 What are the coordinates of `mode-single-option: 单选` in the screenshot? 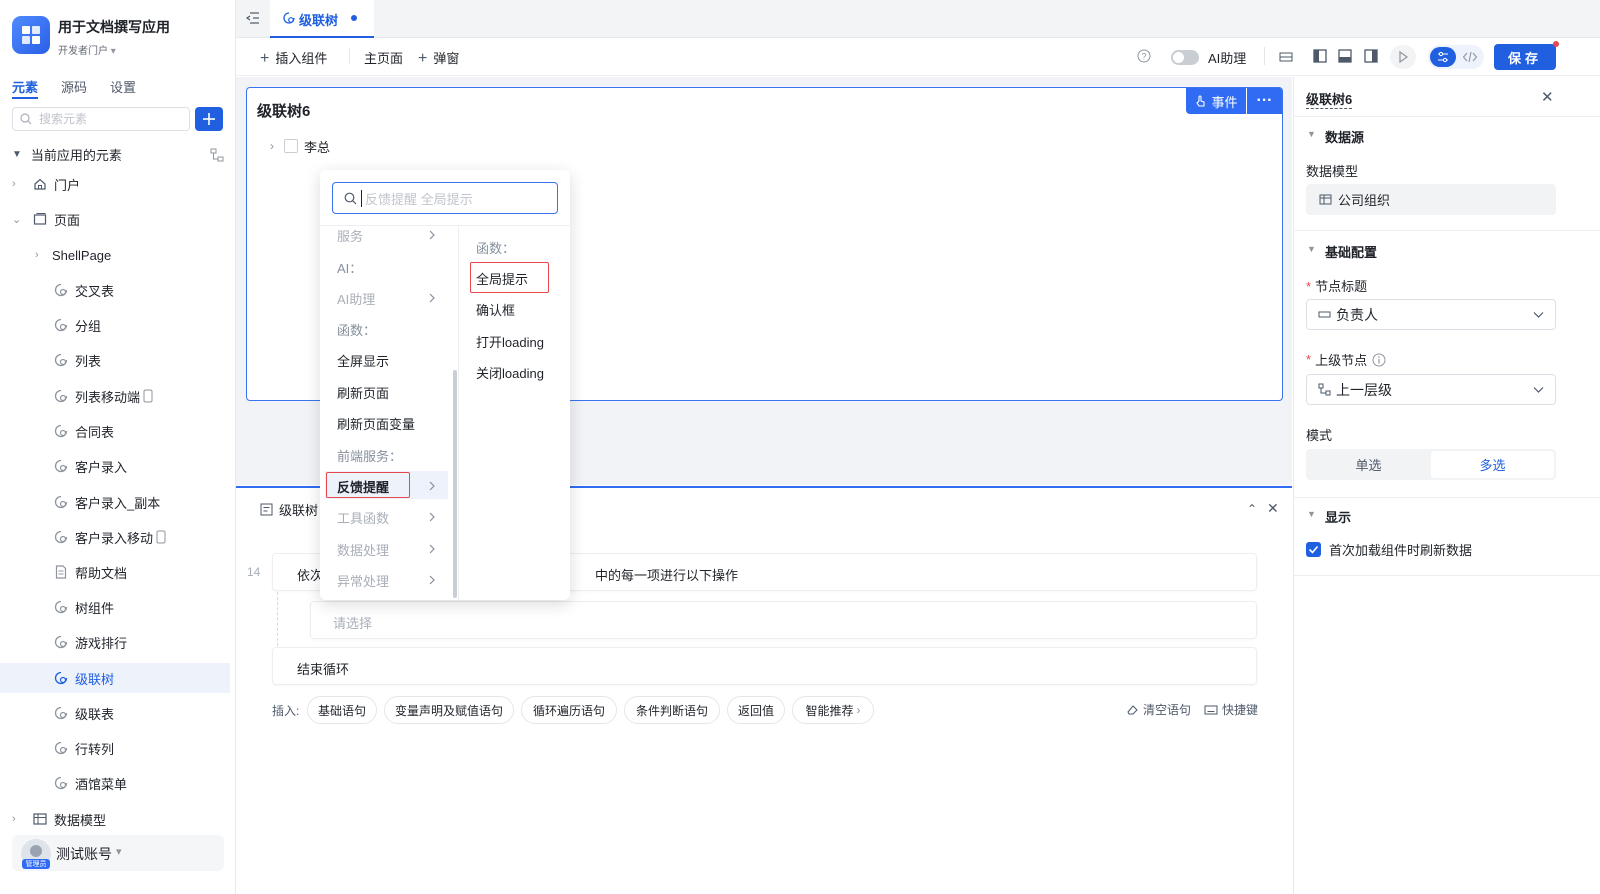 It's located at (1368, 464).